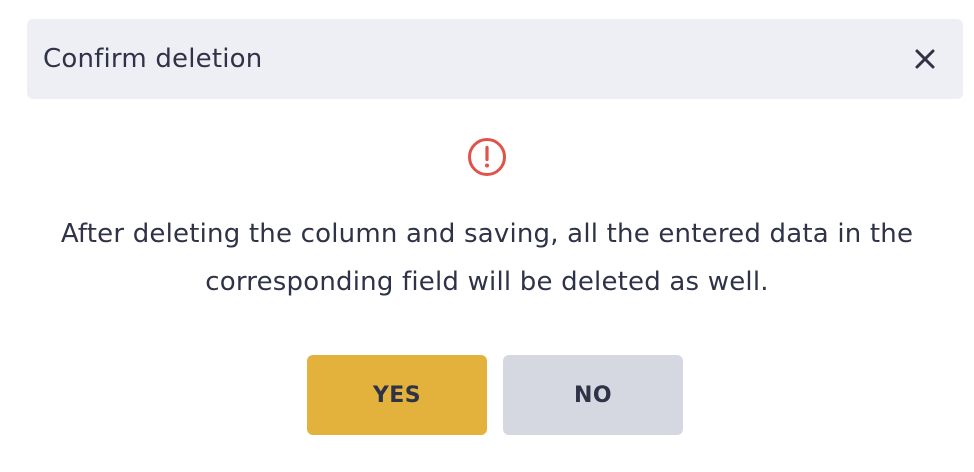 This screenshot has height=472, width=974. Describe the element at coordinates (593, 395) in the screenshot. I see `no-button: NO` at that location.